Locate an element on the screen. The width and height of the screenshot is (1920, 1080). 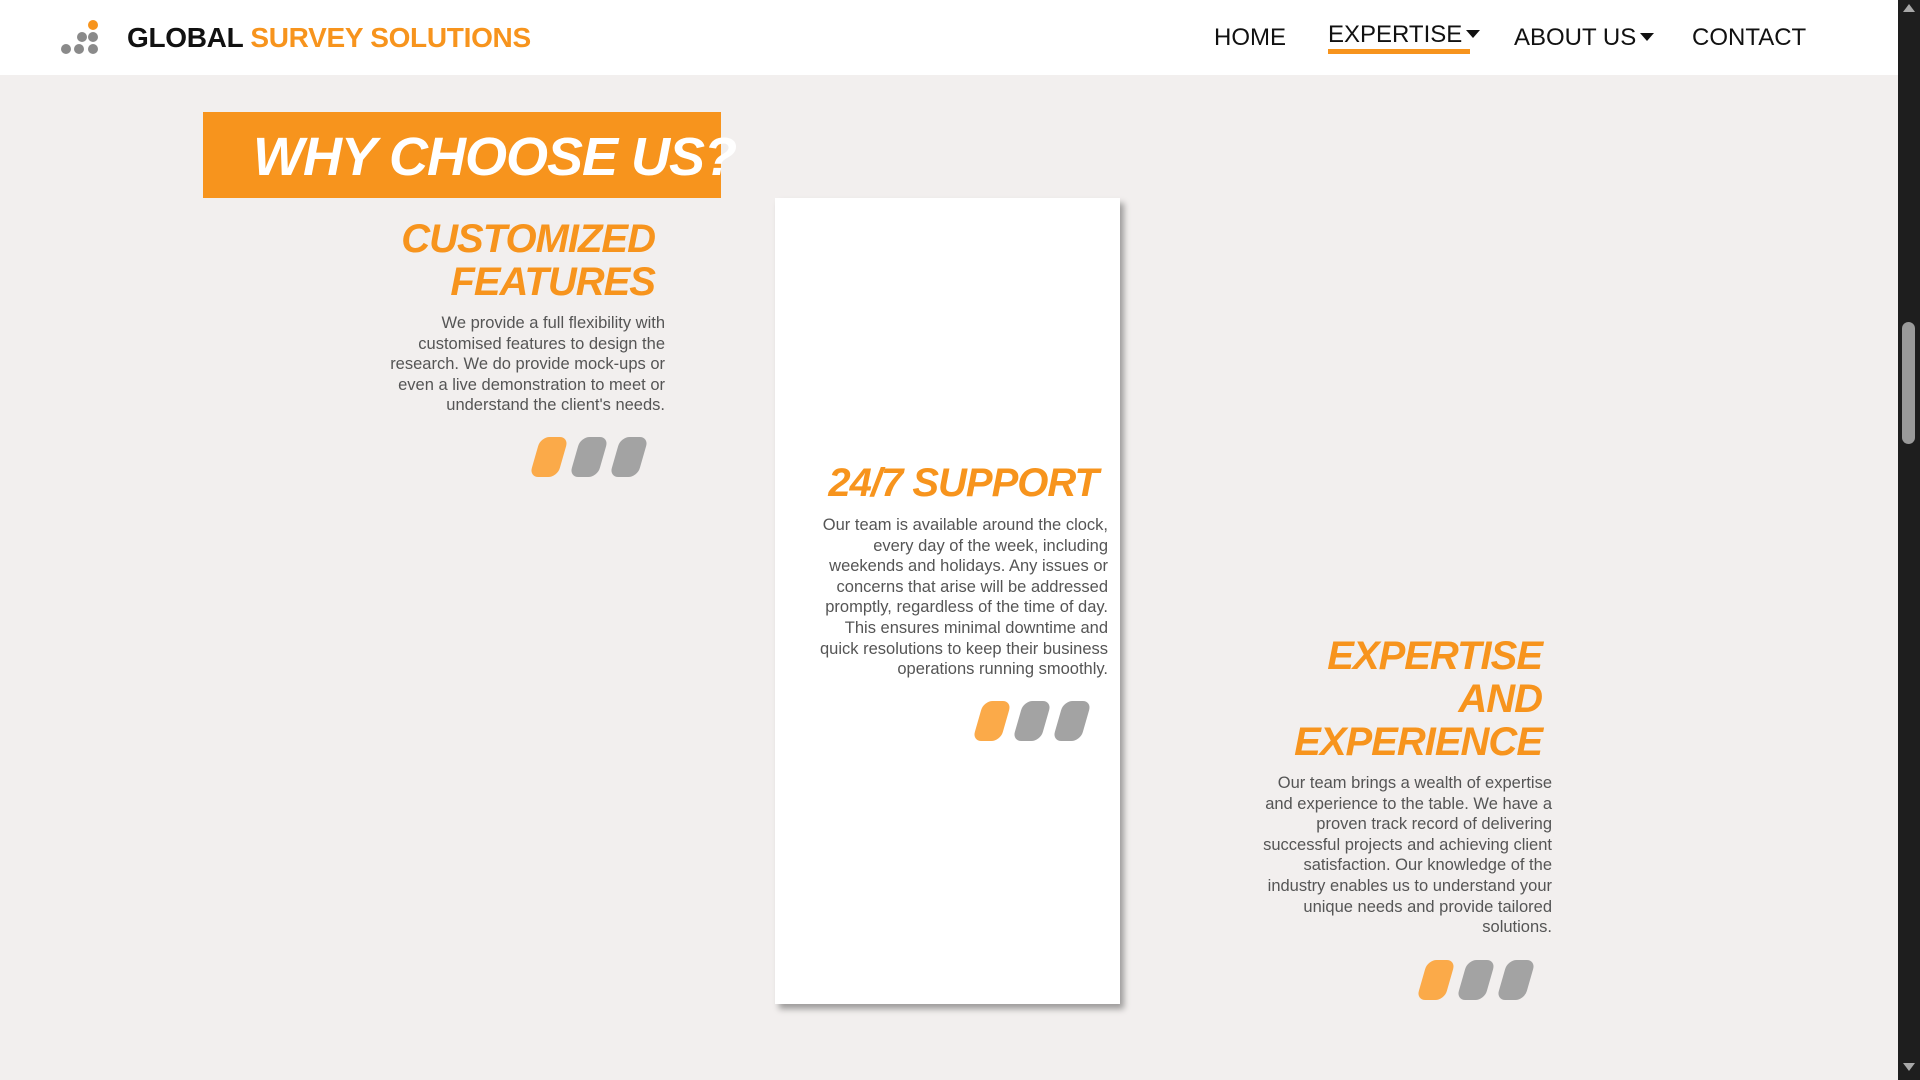
section-title-banner: WHY CHOOSE US? is located at coordinates (470, 155).